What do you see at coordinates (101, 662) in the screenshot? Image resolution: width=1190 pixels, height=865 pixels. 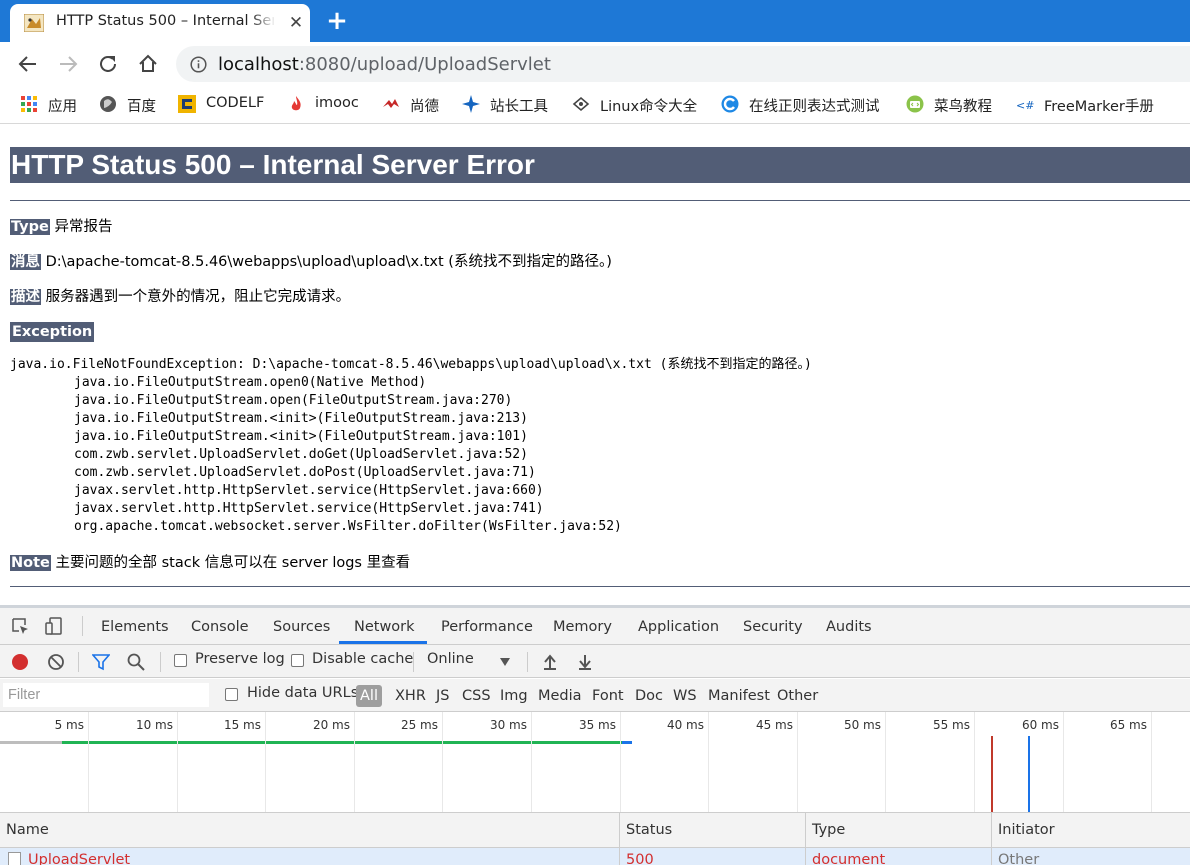 I see `filter-funnel-icon` at bounding box center [101, 662].